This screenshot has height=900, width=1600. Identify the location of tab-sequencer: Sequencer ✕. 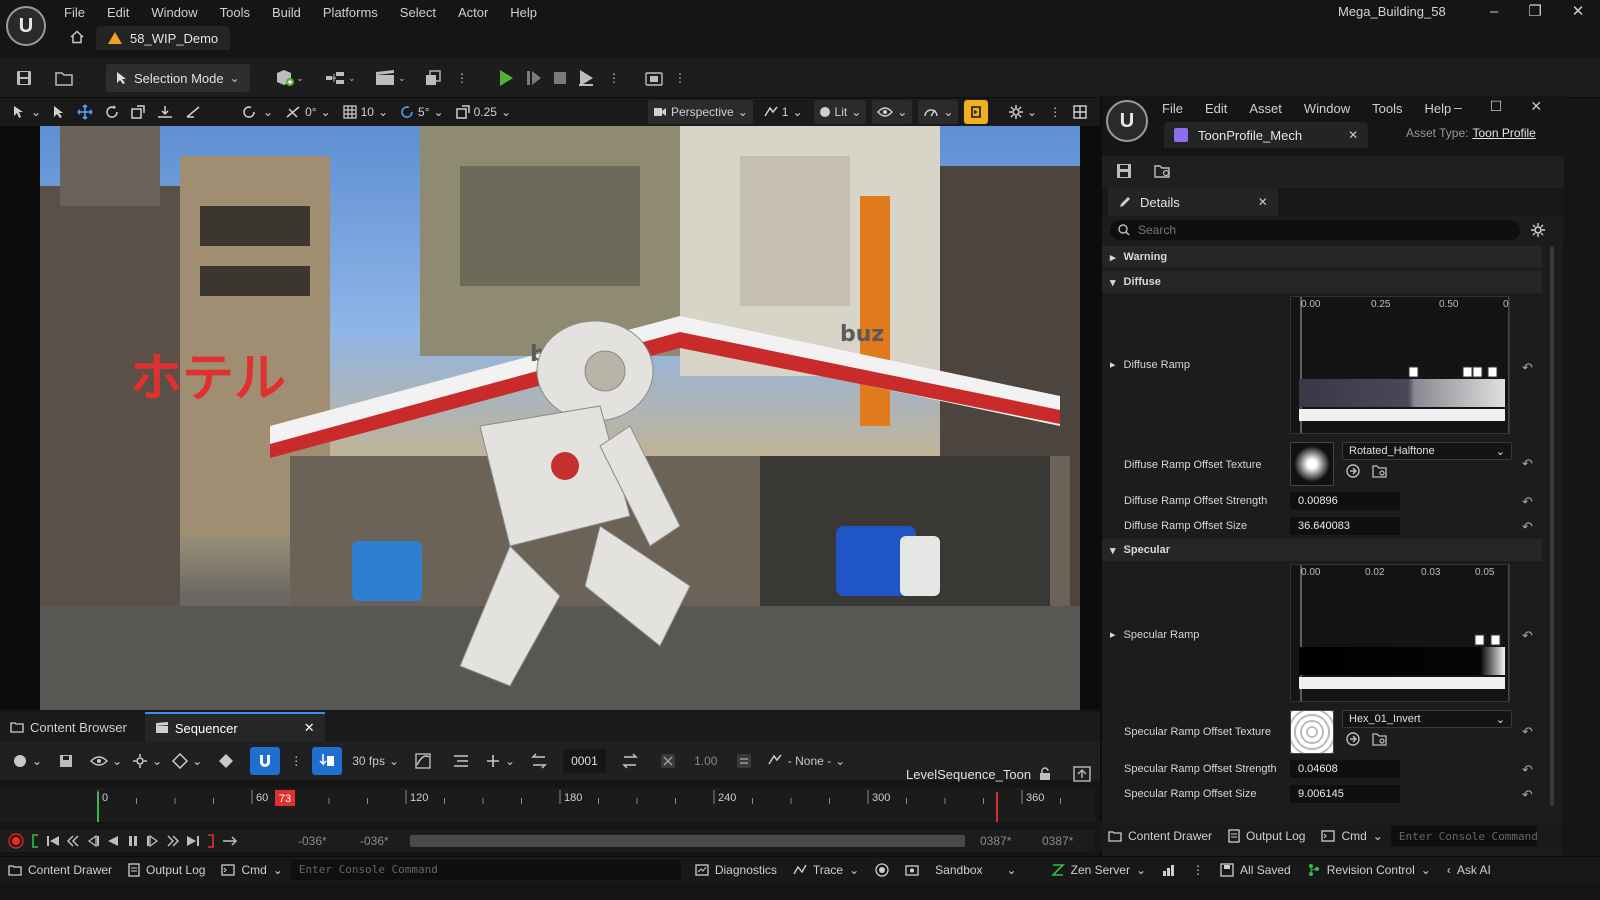
(234, 727).